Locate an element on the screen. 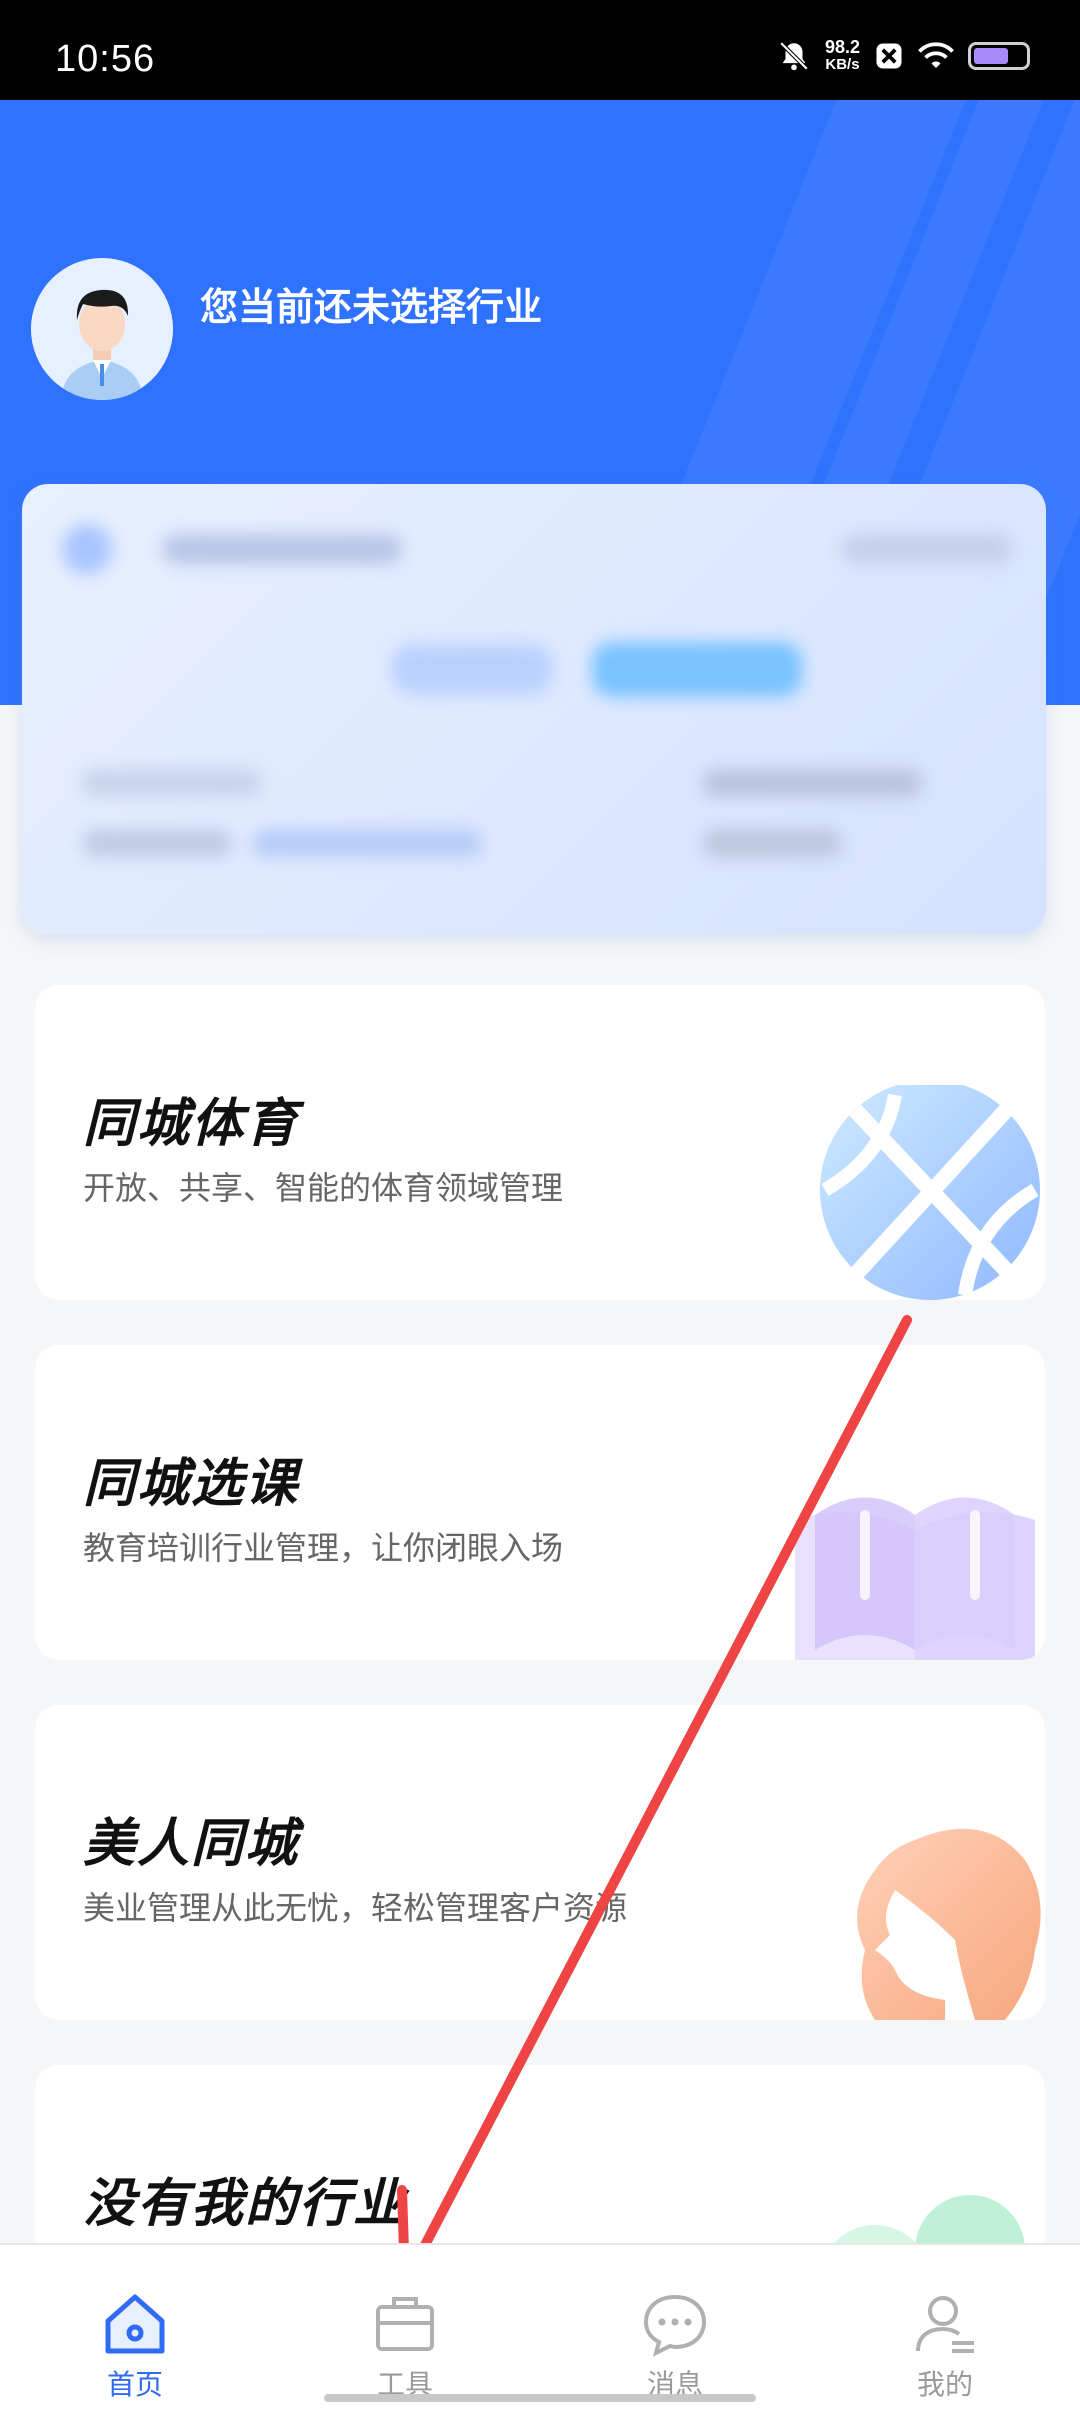 This screenshot has width=1080, height=2410. tab-label: 我的 is located at coordinates (944, 2384).